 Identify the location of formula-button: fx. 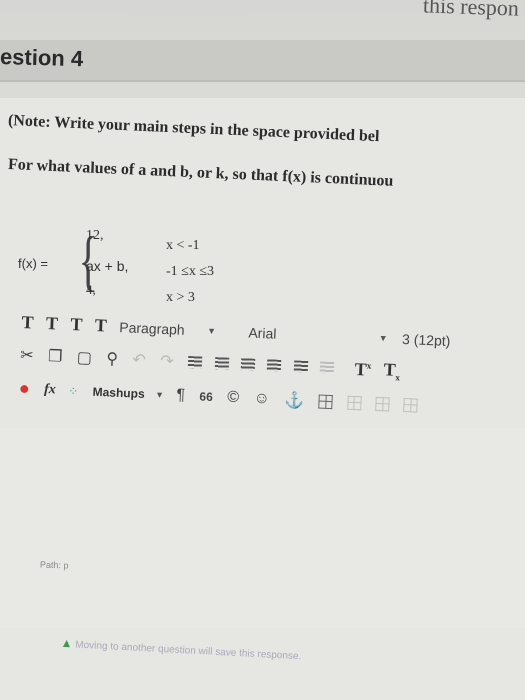
(50, 390).